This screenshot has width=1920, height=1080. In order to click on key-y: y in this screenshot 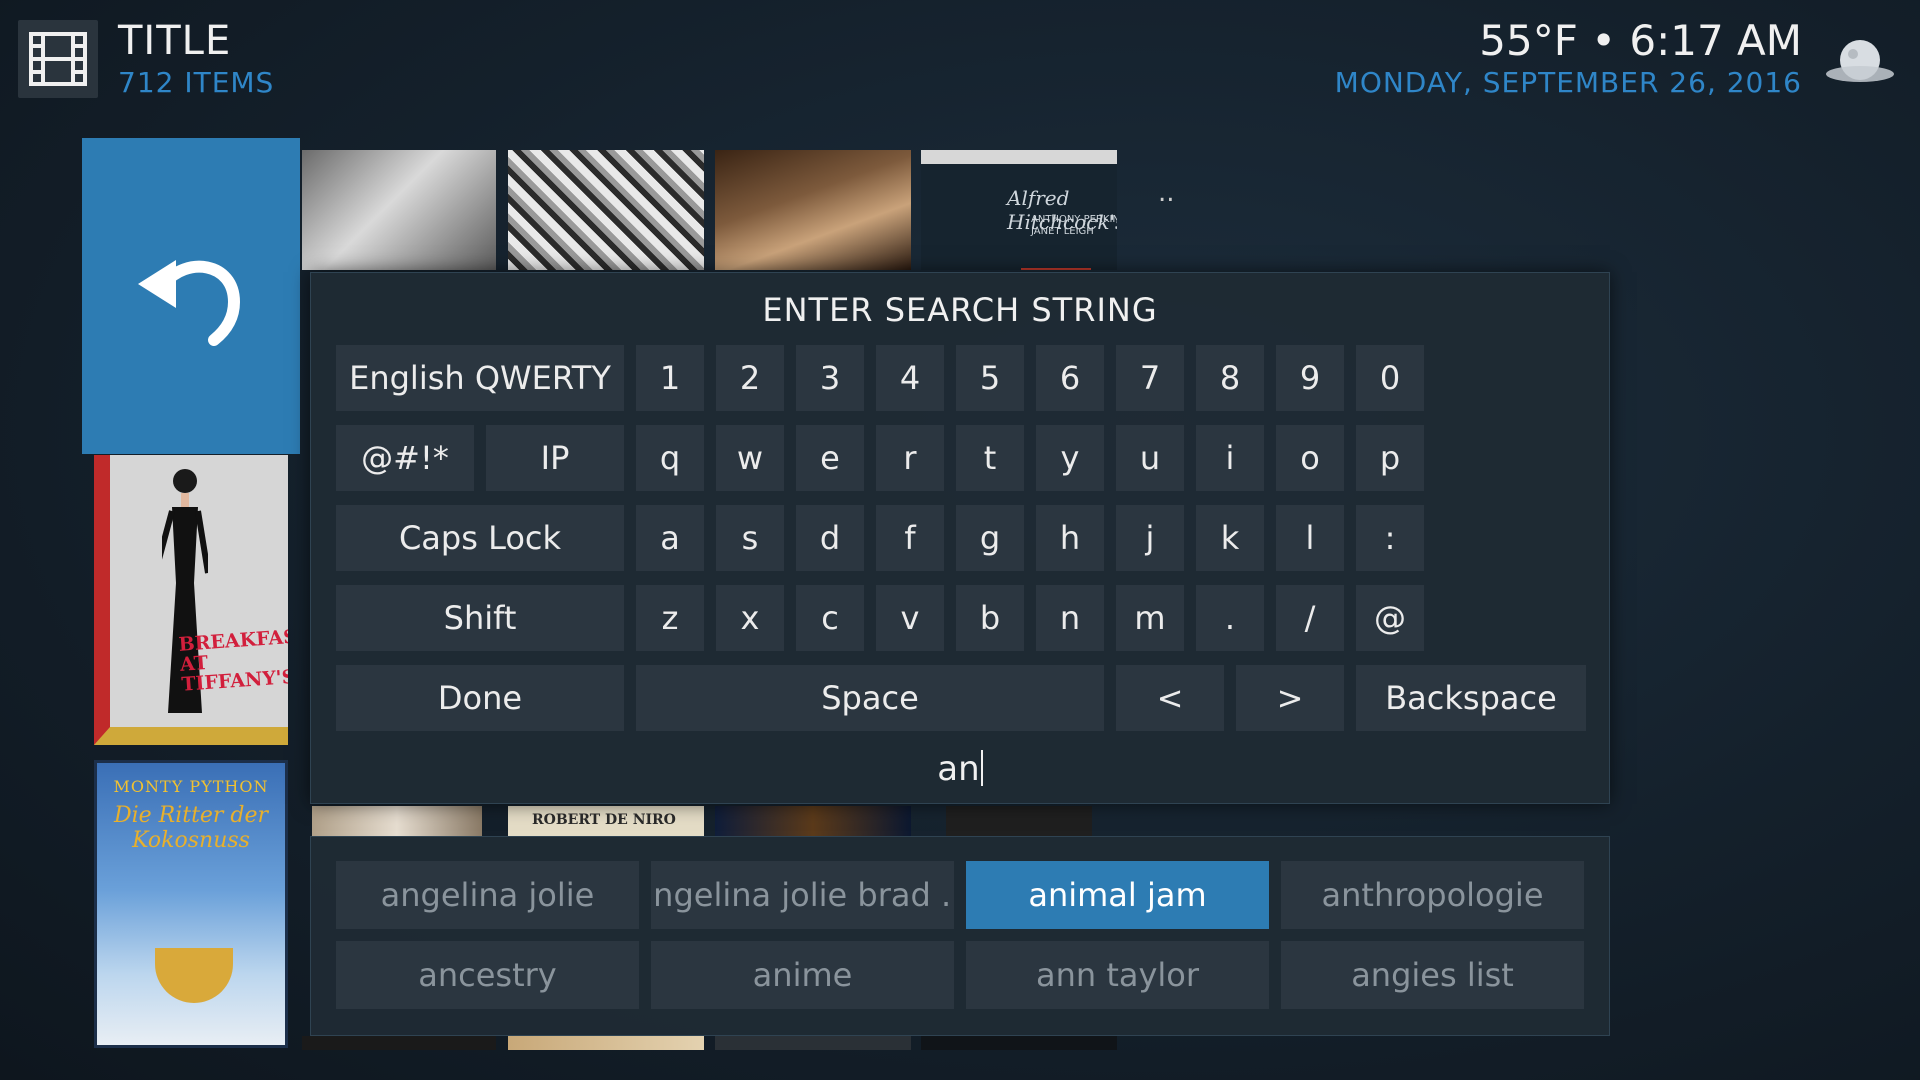, I will do `click(1070, 458)`.